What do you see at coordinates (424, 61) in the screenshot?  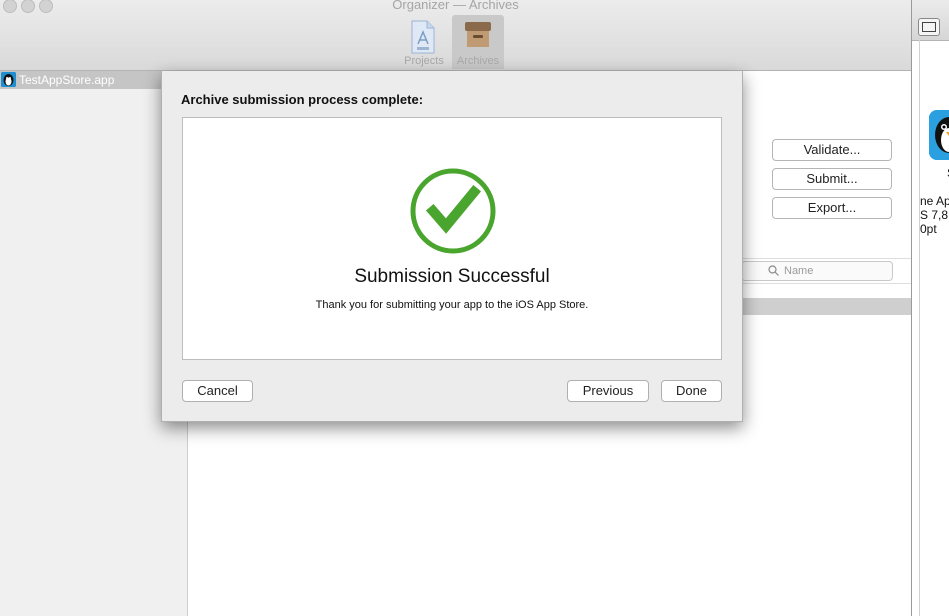 I see `projects-label: Projects` at bounding box center [424, 61].